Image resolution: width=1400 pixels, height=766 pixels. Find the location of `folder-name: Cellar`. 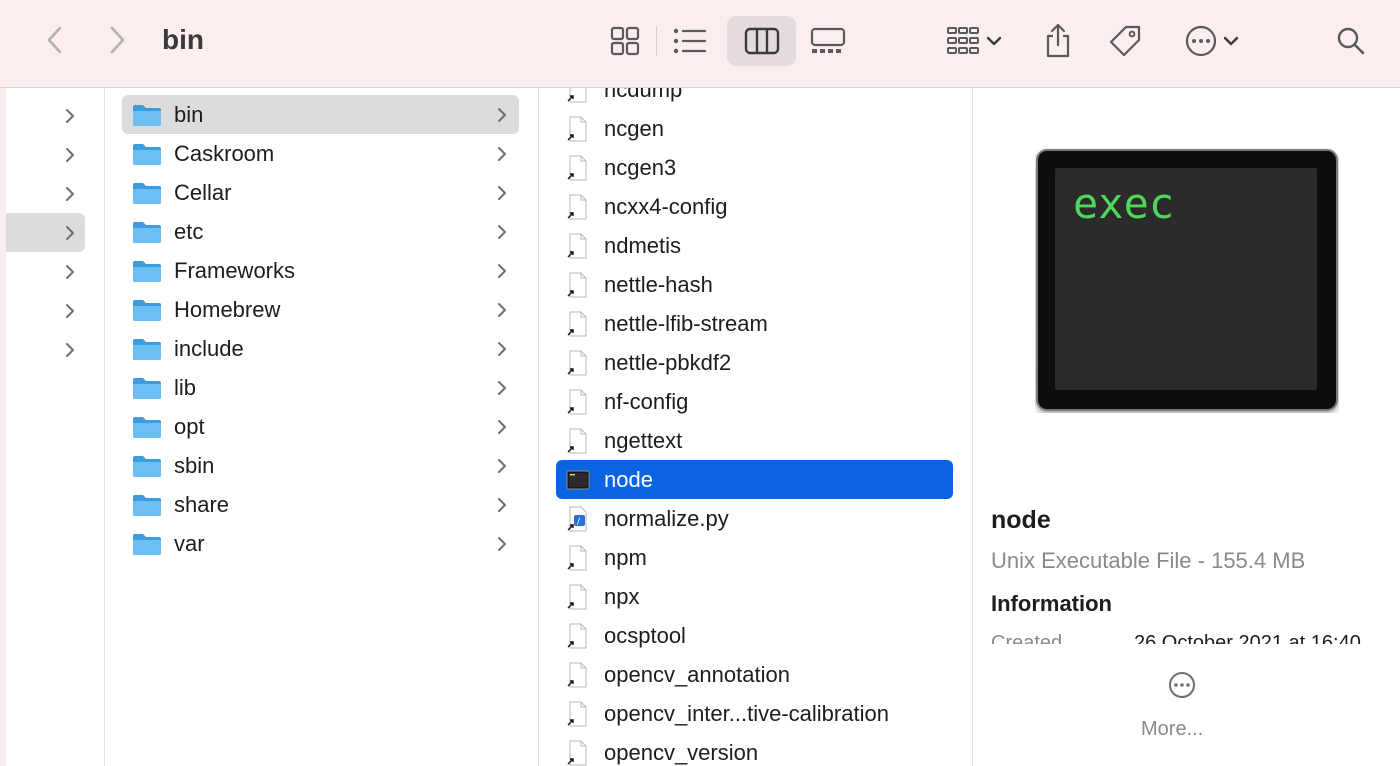

folder-name: Cellar is located at coordinates (203, 192).